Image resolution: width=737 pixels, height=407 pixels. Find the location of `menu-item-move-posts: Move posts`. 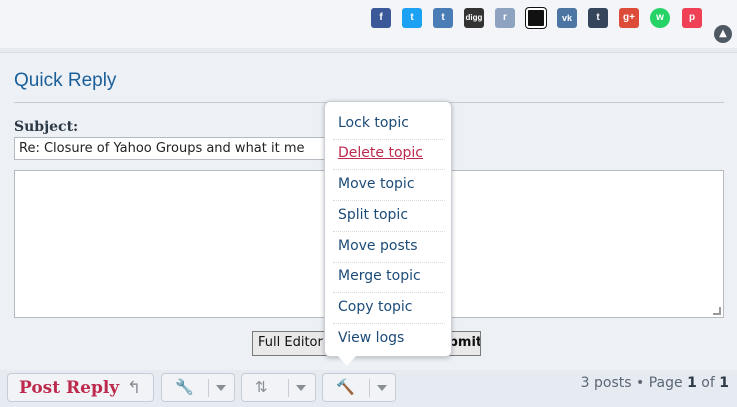

menu-item-move-posts: Move posts is located at coordinates (389, 248).